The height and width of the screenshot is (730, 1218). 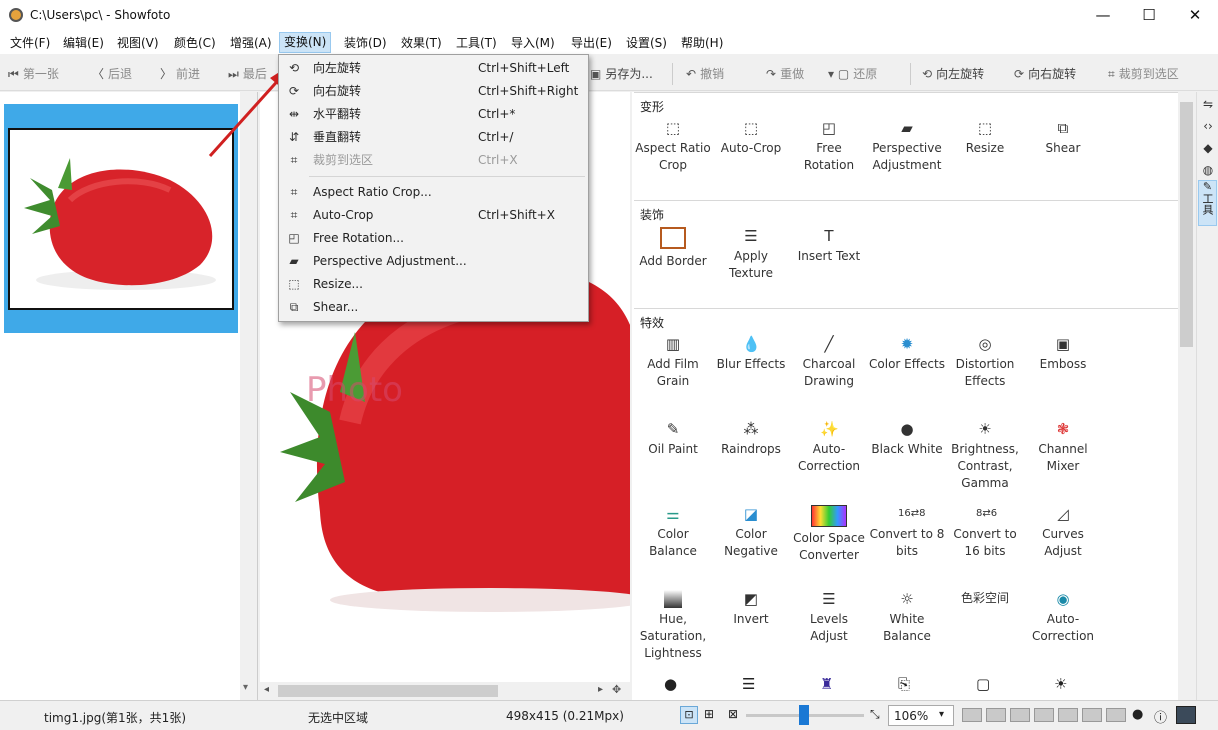 I want to click on tool-free-rotation: ◰ Free Rotation, so click(x=829, y=146).